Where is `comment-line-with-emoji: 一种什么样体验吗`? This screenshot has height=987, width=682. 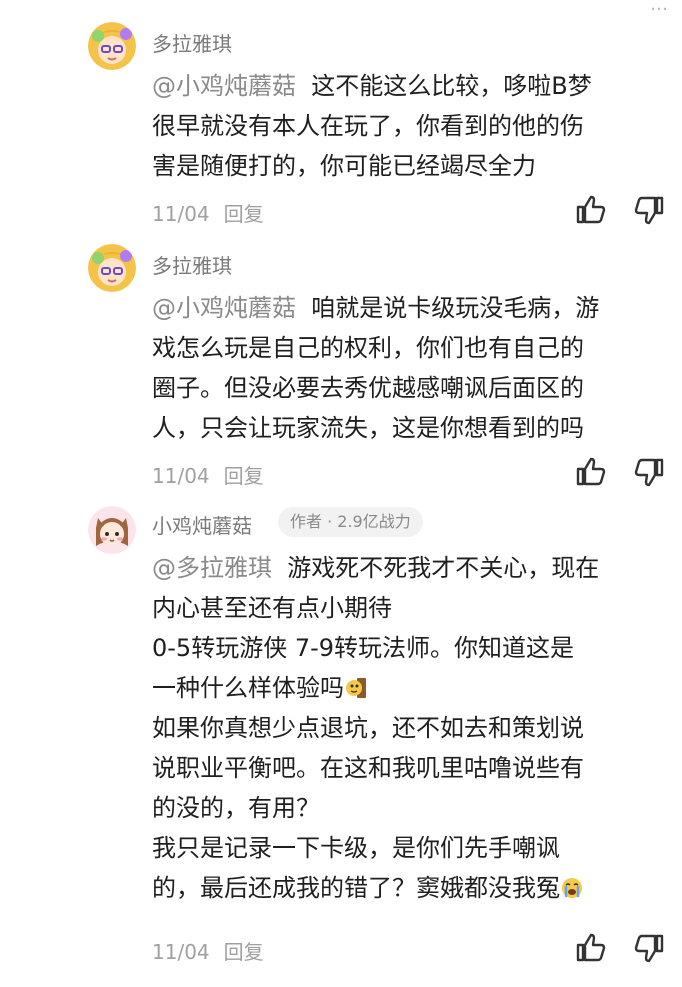
comment-line-with-emoji: 一种什么样体验吗 is located at coordinates (412, 688).